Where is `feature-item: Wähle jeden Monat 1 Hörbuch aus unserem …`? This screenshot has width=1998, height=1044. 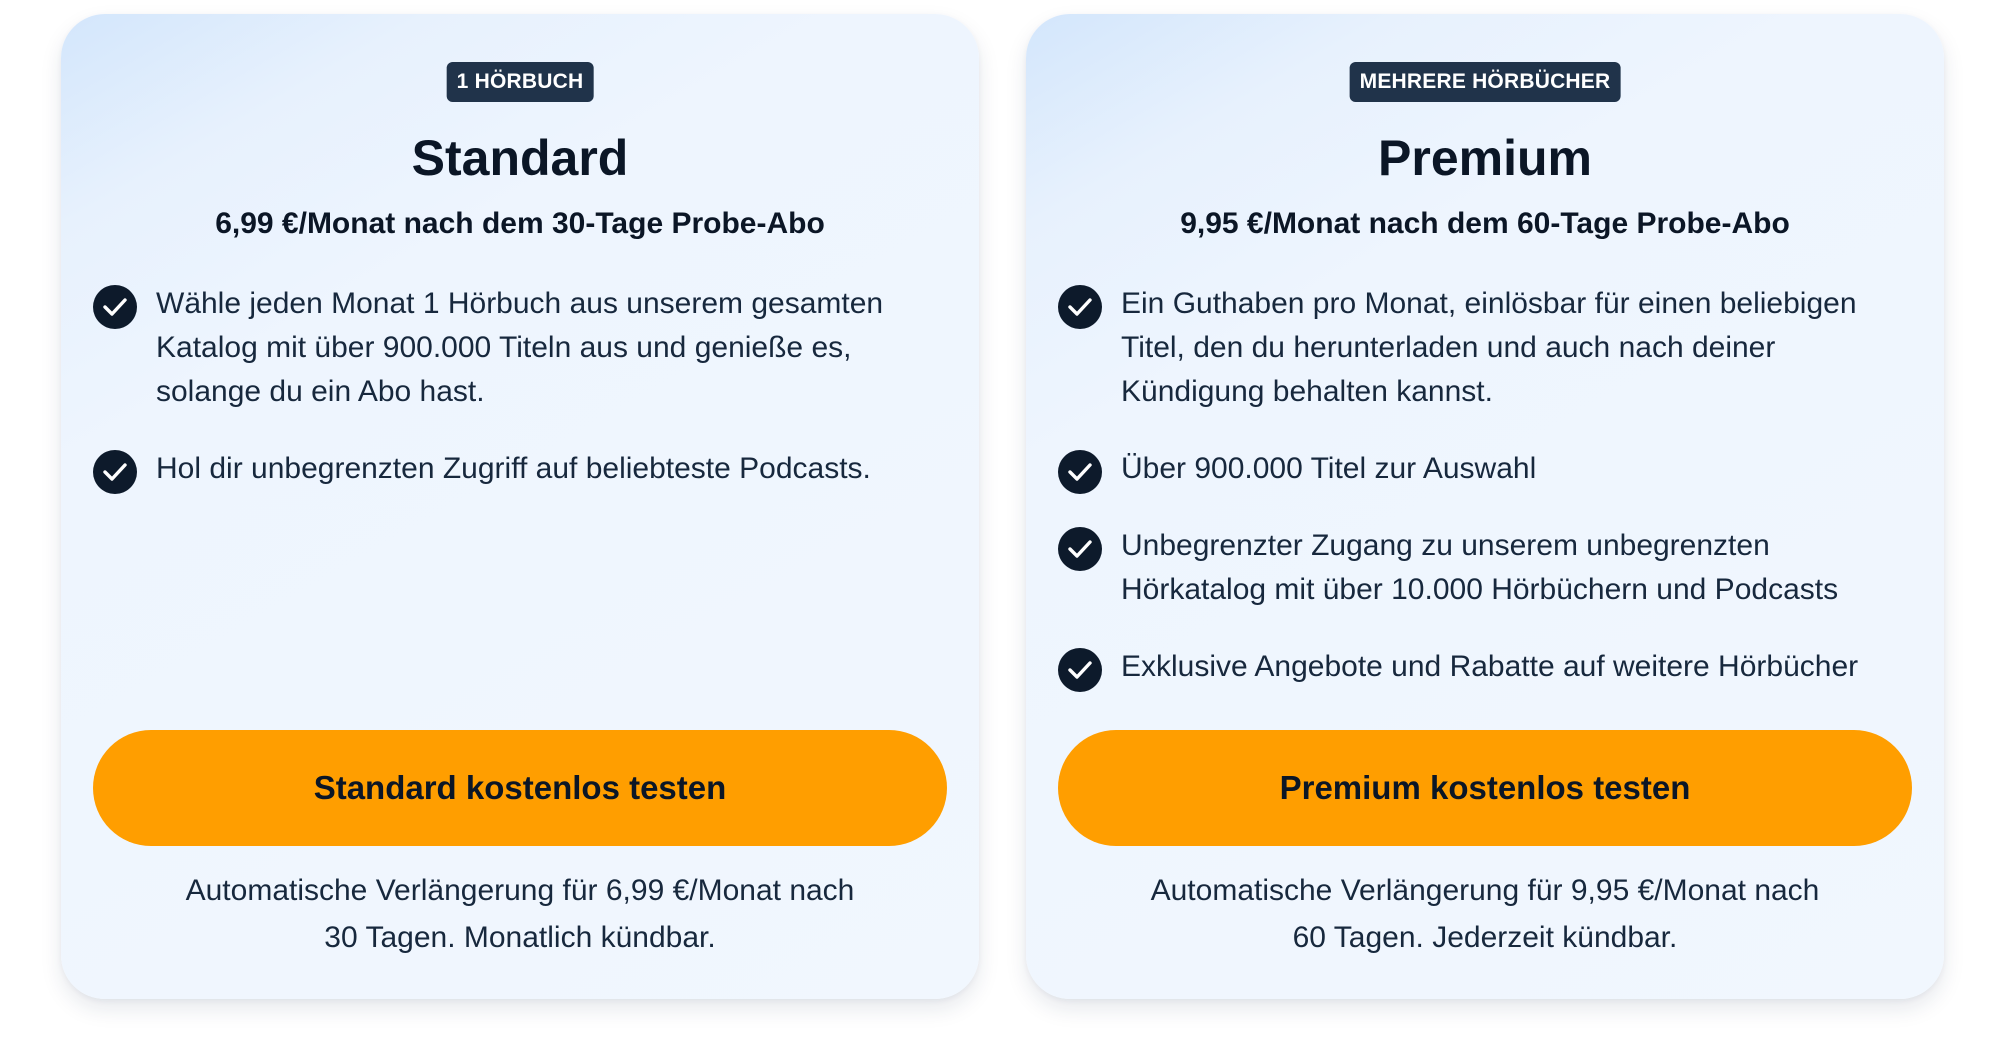 feature-item: Wähle jeden Monat 1 Hörbuch aus unserem … is located at coordinates (521, 348).